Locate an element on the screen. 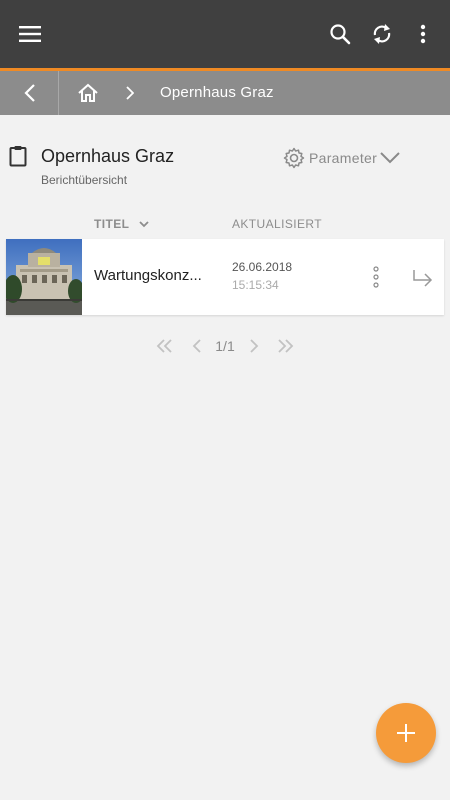  page-subtitle: Berichtübersicht is located at coordinates (84, 180).